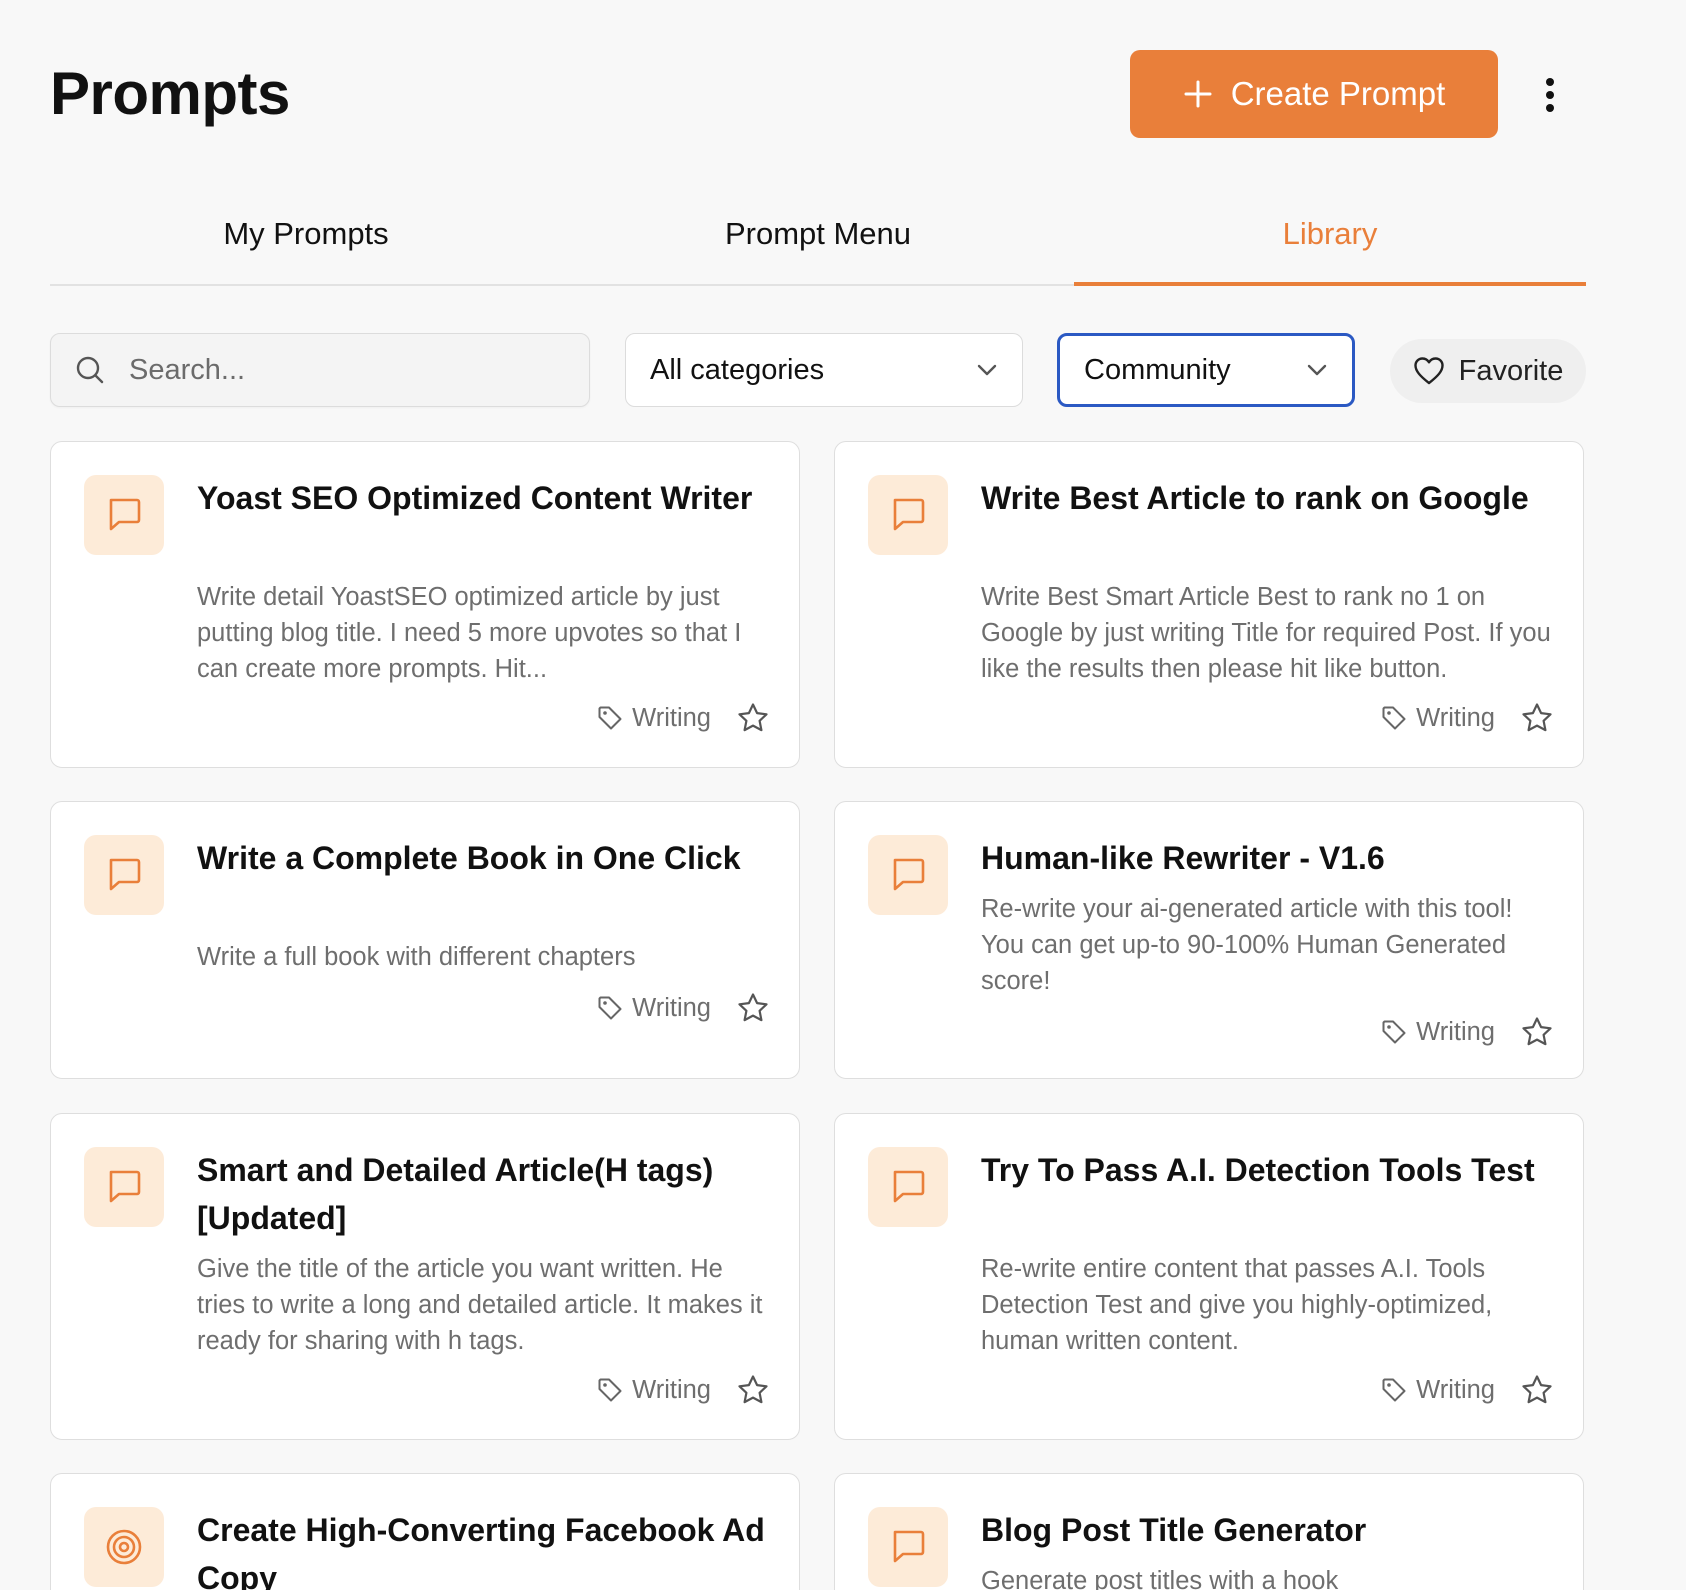 The height and width of the screenshot is (1590, 1686). Describe the element at coordinates (1511, 370) in the screenshot. I see `favorite-label: Favorite` at that location.